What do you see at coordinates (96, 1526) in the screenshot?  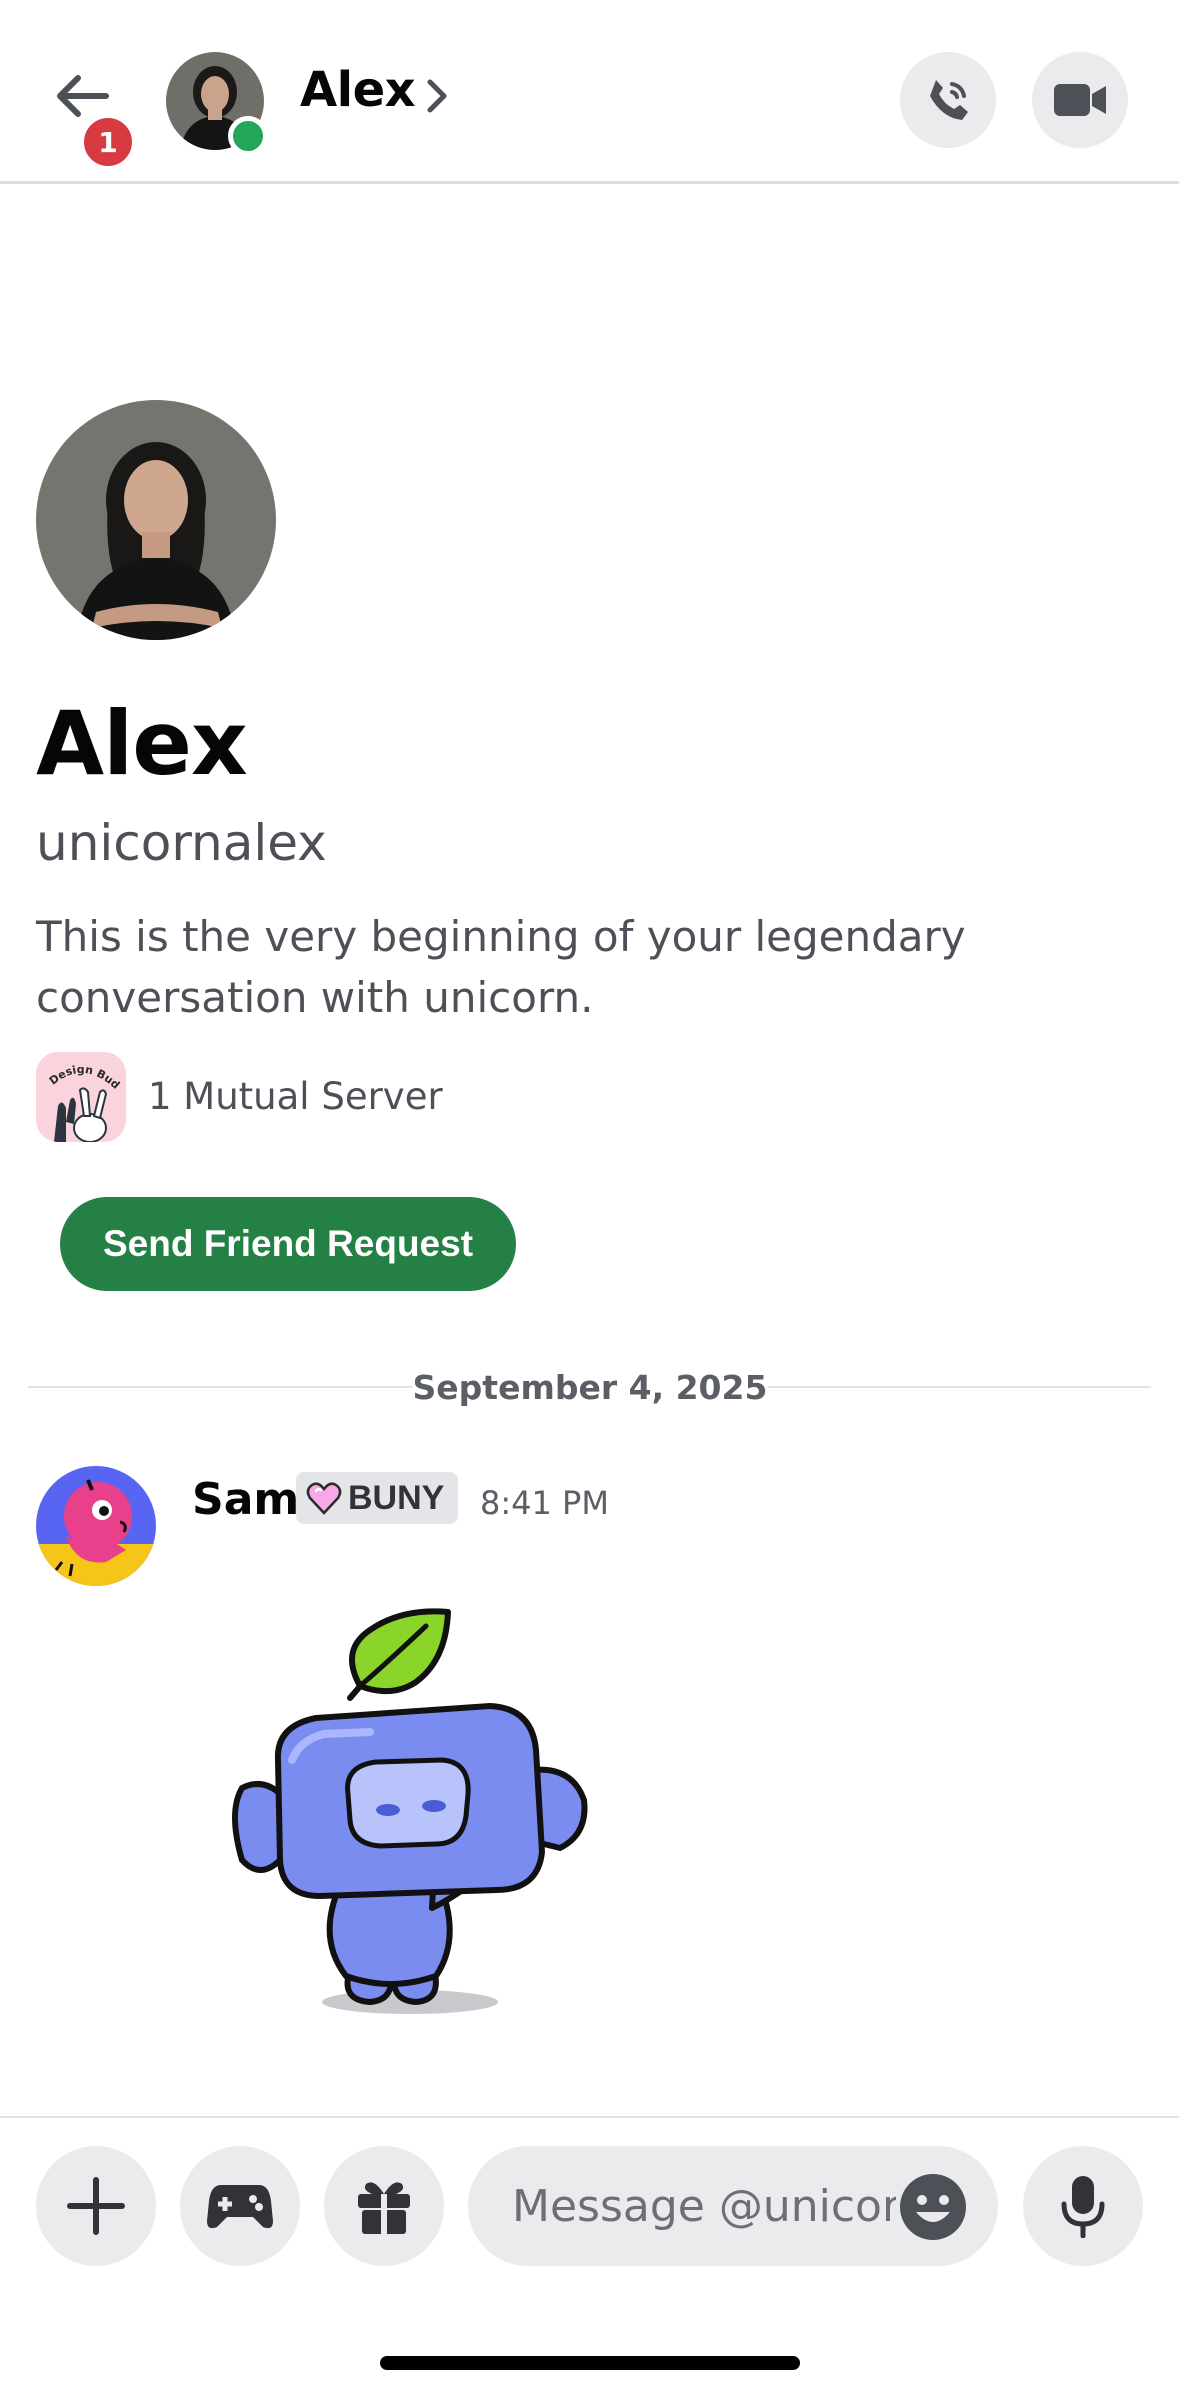 I see `message-author-avatar` at bounding box center [96, 1526].